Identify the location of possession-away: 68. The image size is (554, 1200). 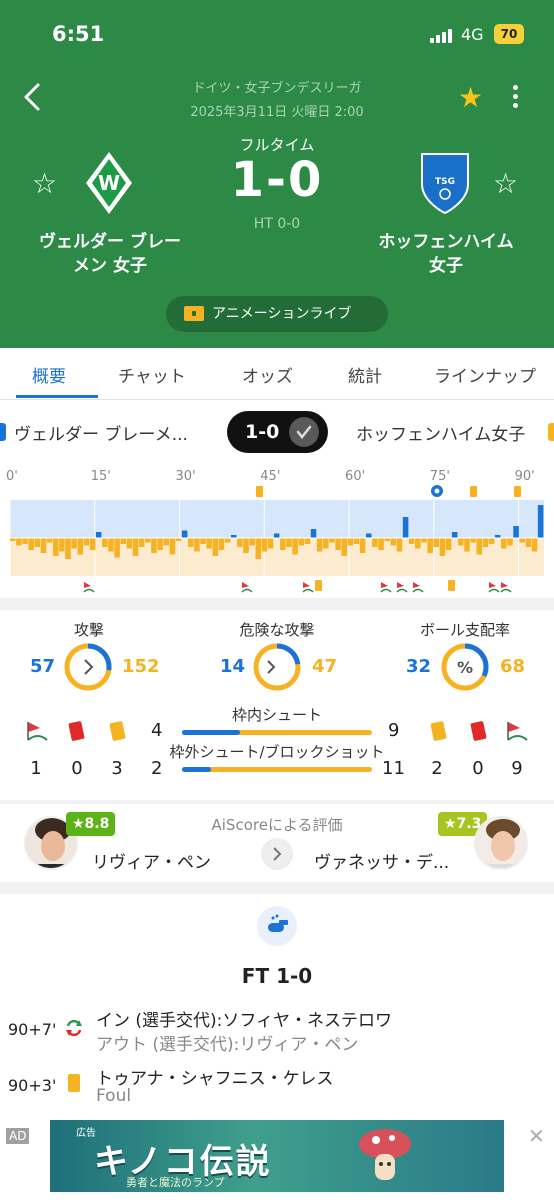
(513, 666).